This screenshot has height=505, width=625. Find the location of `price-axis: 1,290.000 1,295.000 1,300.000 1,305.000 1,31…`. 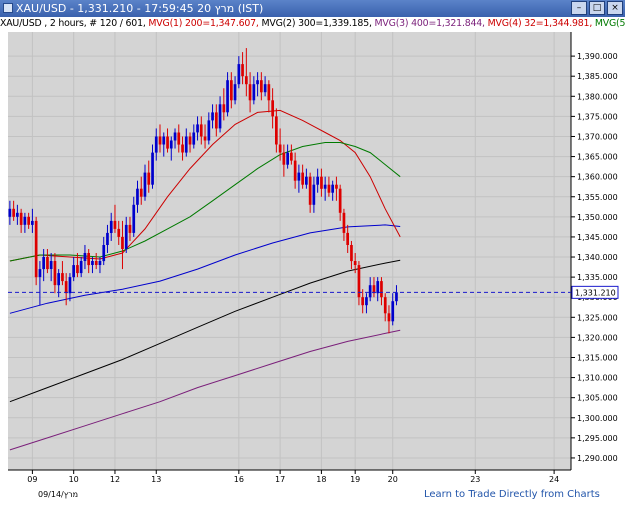

price-axis: 1,290.000 1,295.000 1,300.000 1,305.000 1,31… is located at coordinates (594, 257).